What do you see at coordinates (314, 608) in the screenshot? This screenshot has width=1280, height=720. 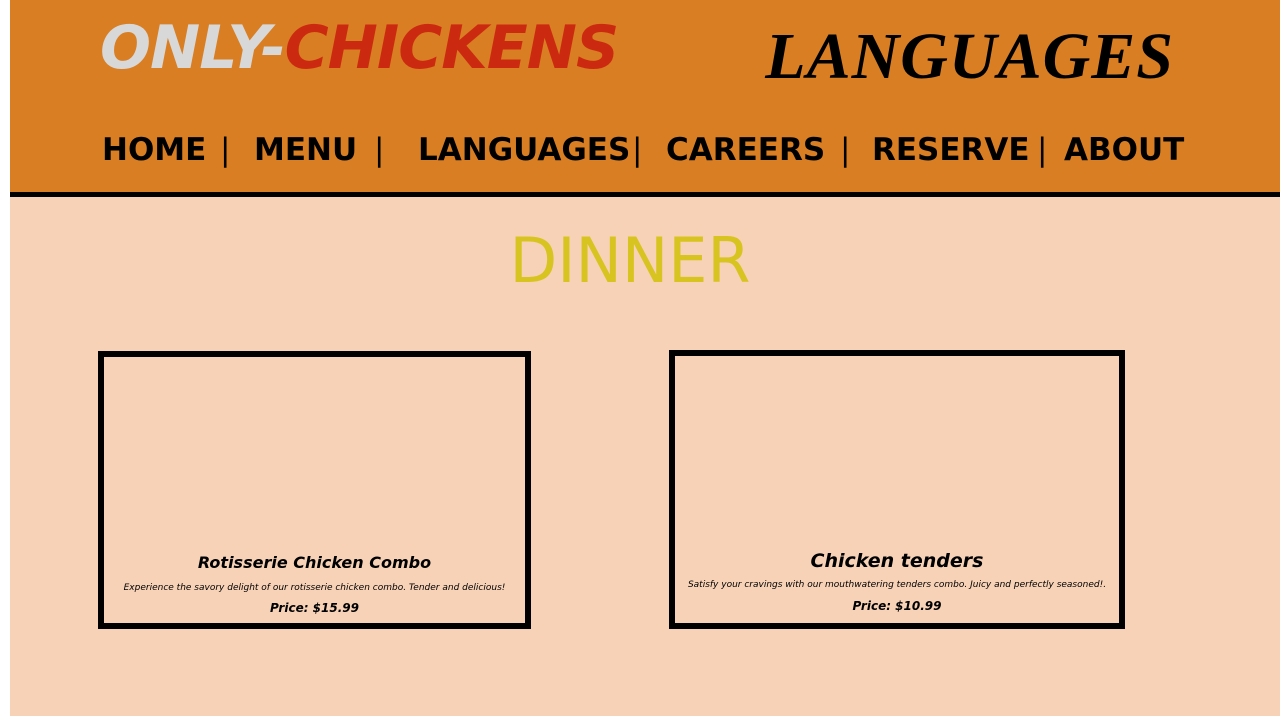 I see `menu-item-price: Price: $15.99` at bounding box center [314, 608].